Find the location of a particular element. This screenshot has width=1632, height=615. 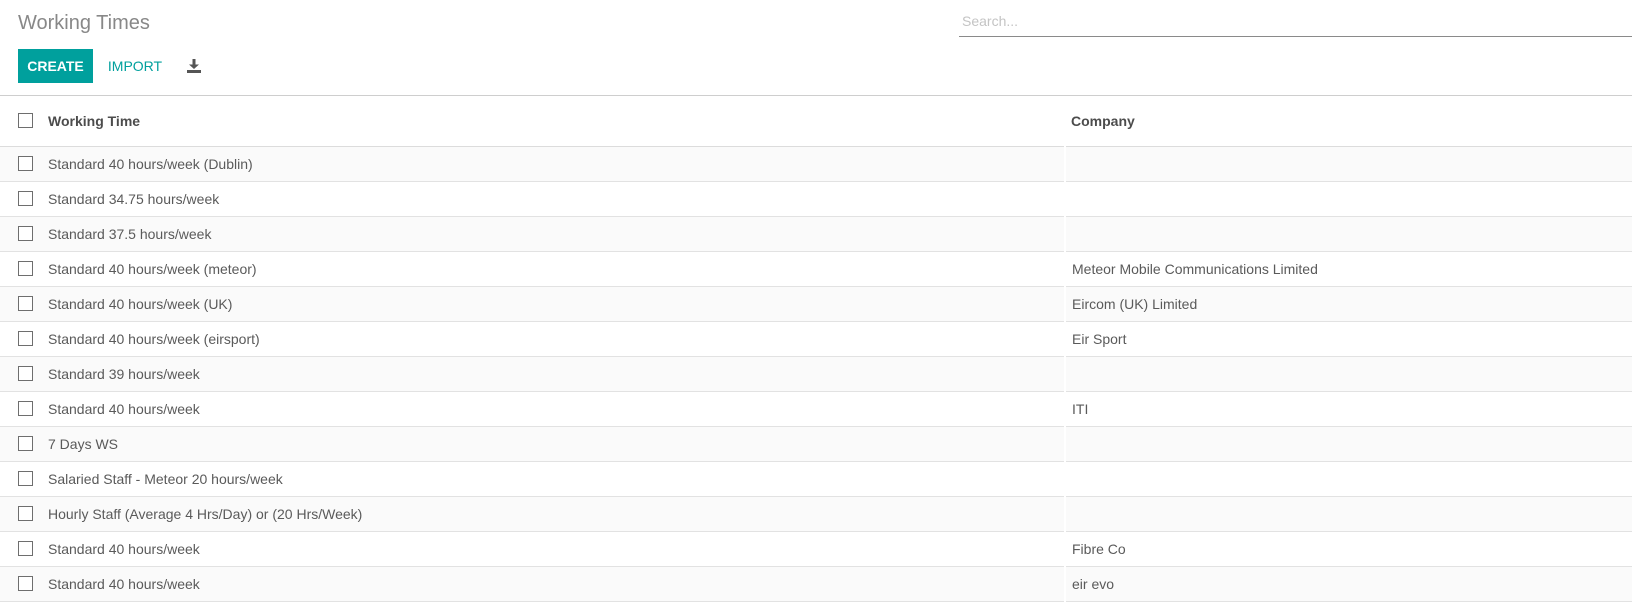

working-time-cell: Salaried Staff - Meteor 20 hours/week is located at coordinates (557, 478).